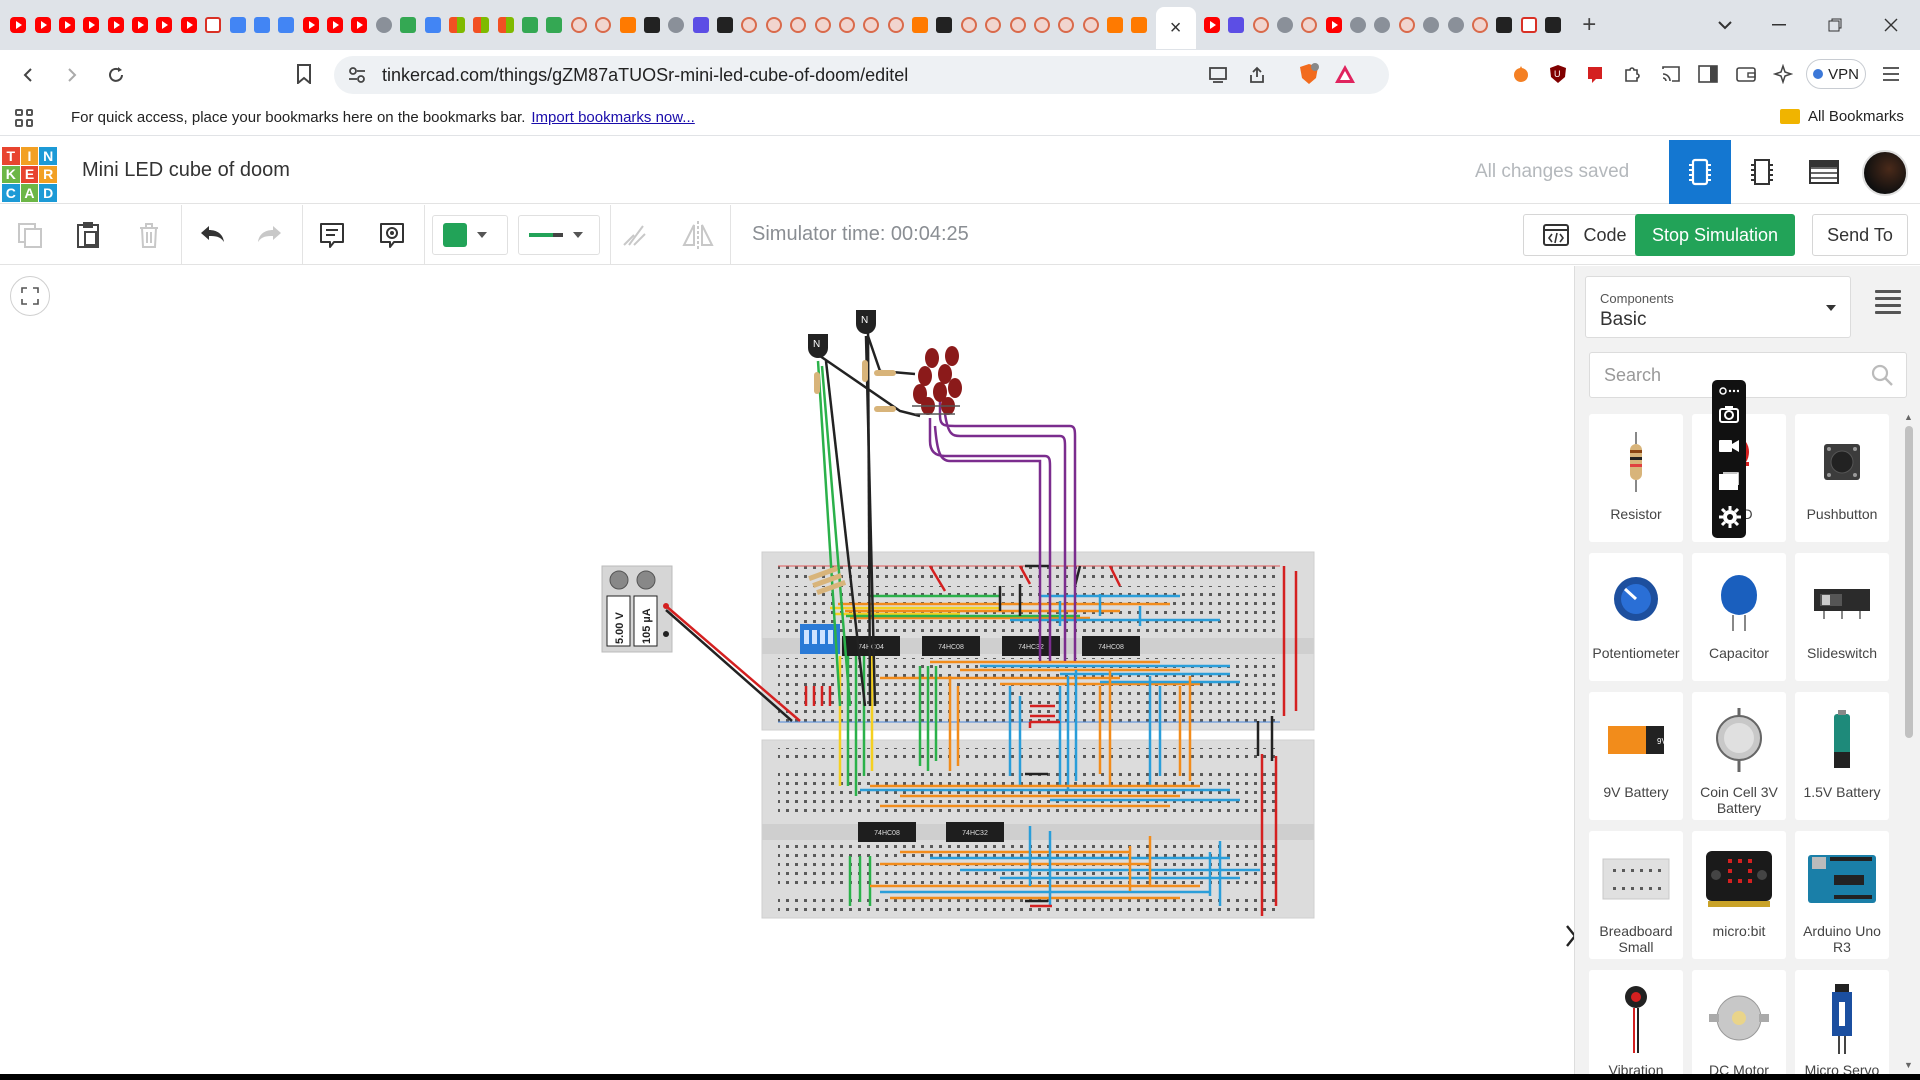  I want to click on multimeter: 5.00 V 105 µA, so click(637, 609).